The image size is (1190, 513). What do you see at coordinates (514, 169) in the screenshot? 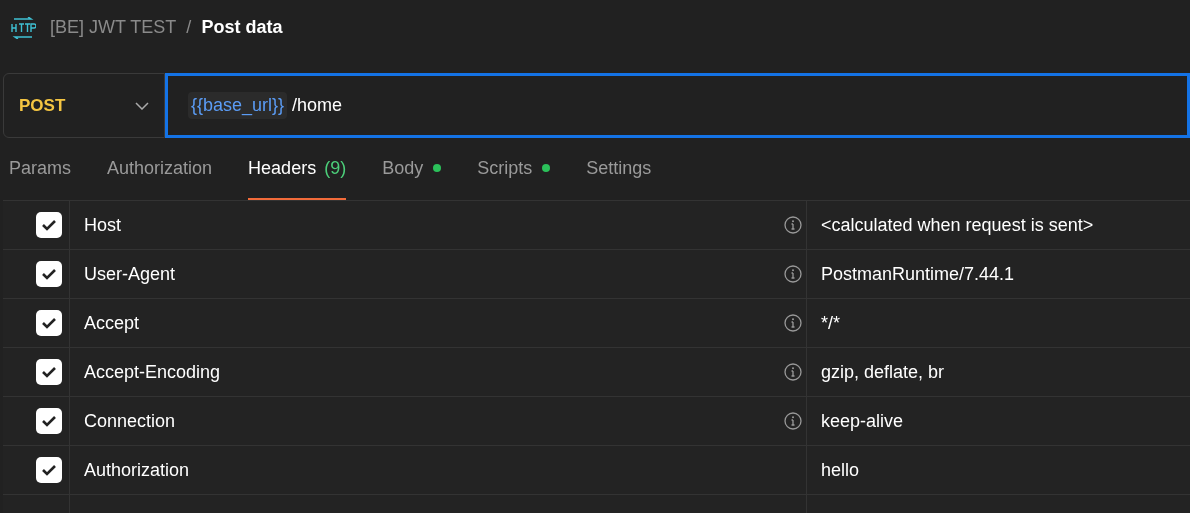
I see `tab: Scripts` at bounding box center [514, 169].